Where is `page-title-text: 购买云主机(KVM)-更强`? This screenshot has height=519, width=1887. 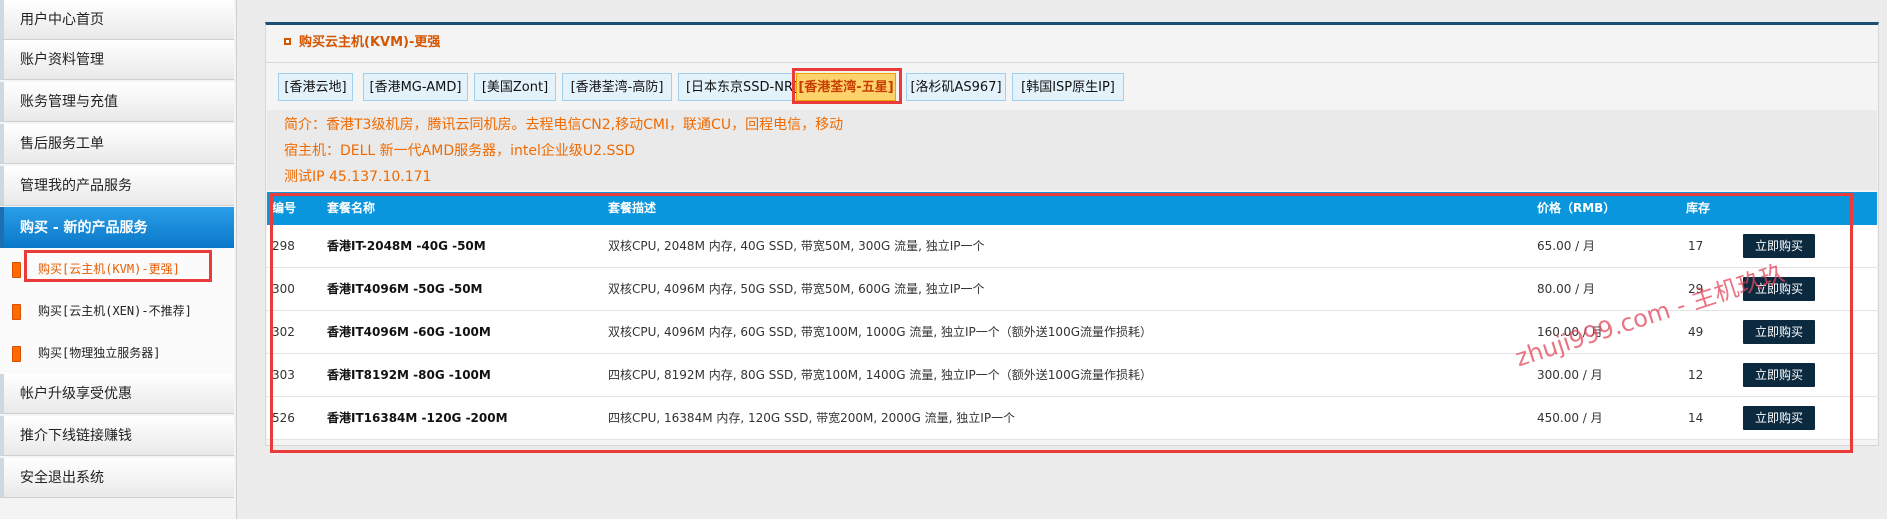
page-title-text: 购买云主机(KVM)-更强 is located at coordinates (370, 42).